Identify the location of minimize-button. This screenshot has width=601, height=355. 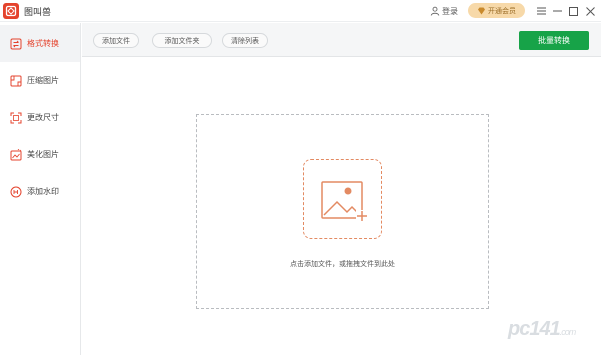
(557, 11).